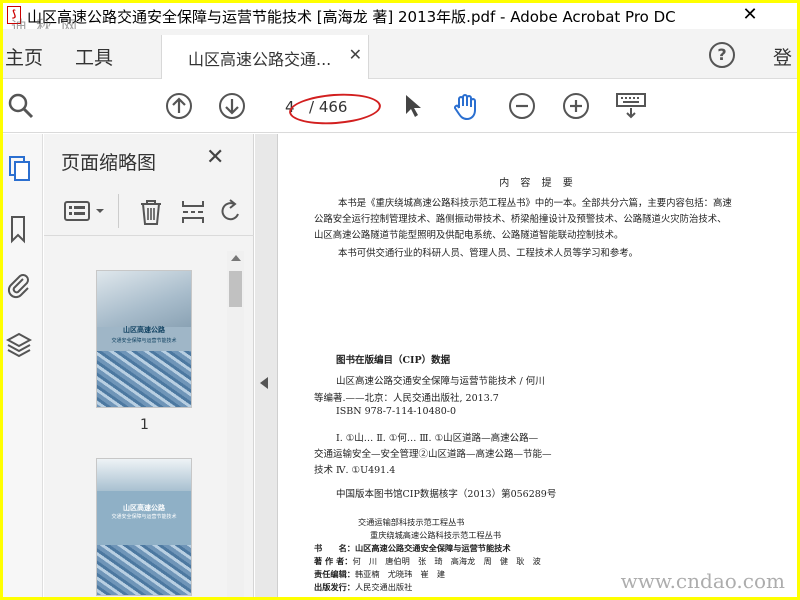  I want to click on credit-row: 出版发行：人民交通出版社, so click(363, 587).